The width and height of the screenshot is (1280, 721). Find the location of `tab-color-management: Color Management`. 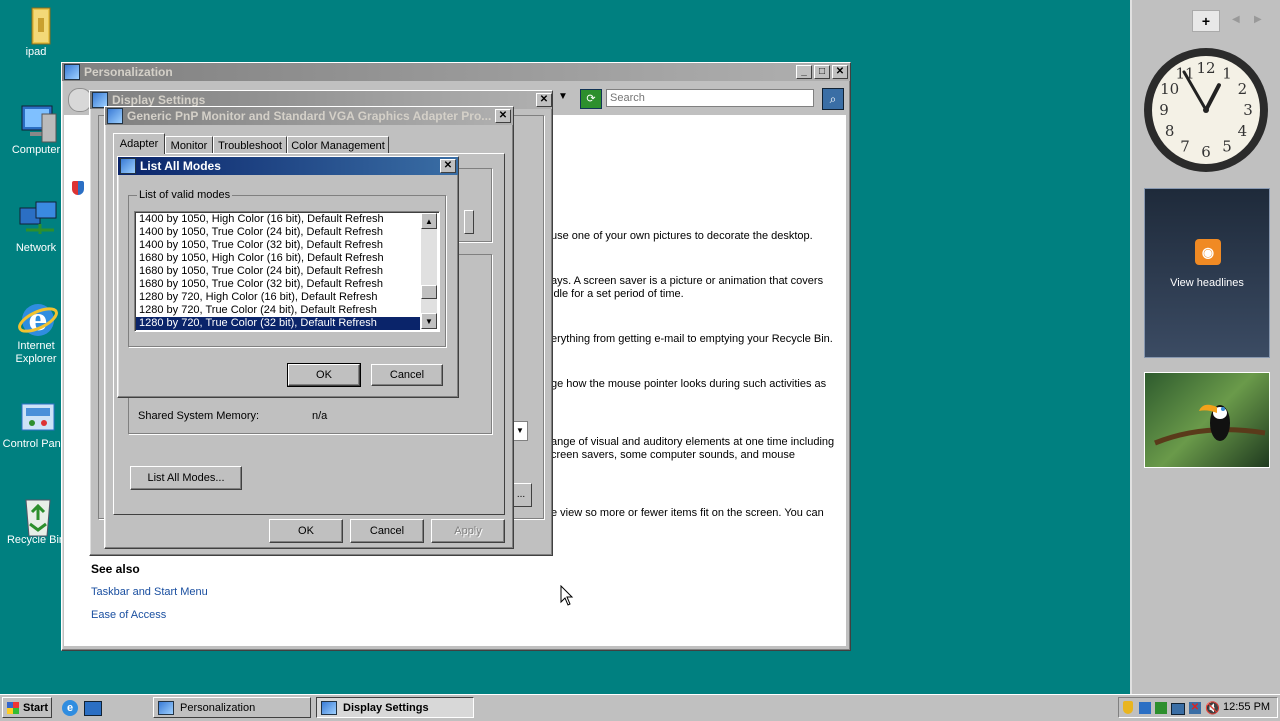

tab-color-management: Color Management is located at coordinates (338, 145).